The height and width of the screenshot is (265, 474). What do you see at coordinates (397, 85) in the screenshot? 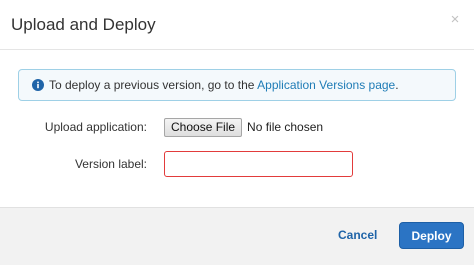
I see `info-text-after: .` at bounding box center [397, 85].